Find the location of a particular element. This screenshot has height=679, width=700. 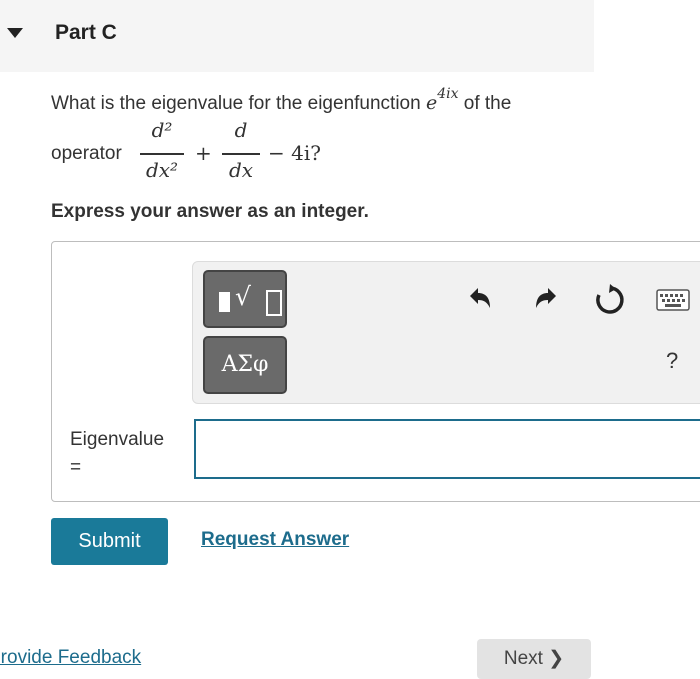

question-suffix: of the is located at coordinates (487, 103).